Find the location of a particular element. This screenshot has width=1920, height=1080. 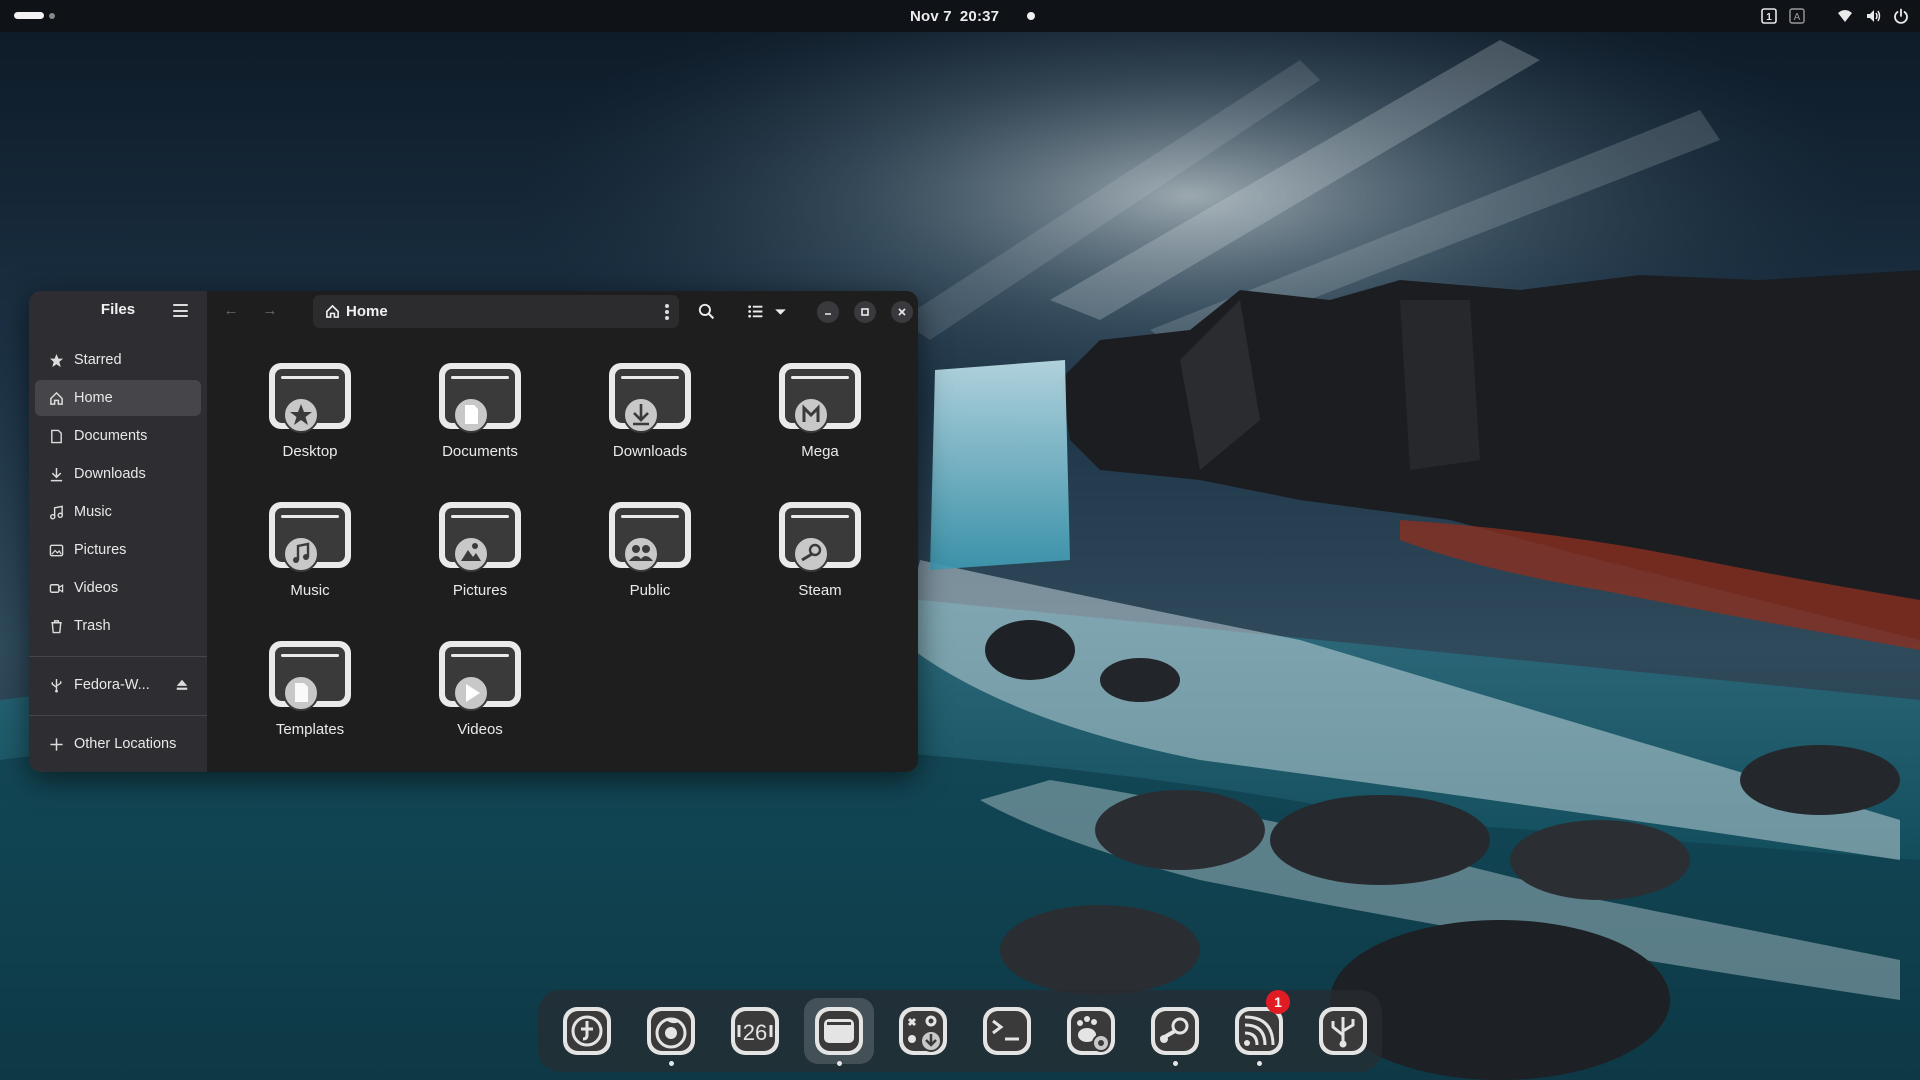

folder-videos: Videos is located at coordinates (480, 674).